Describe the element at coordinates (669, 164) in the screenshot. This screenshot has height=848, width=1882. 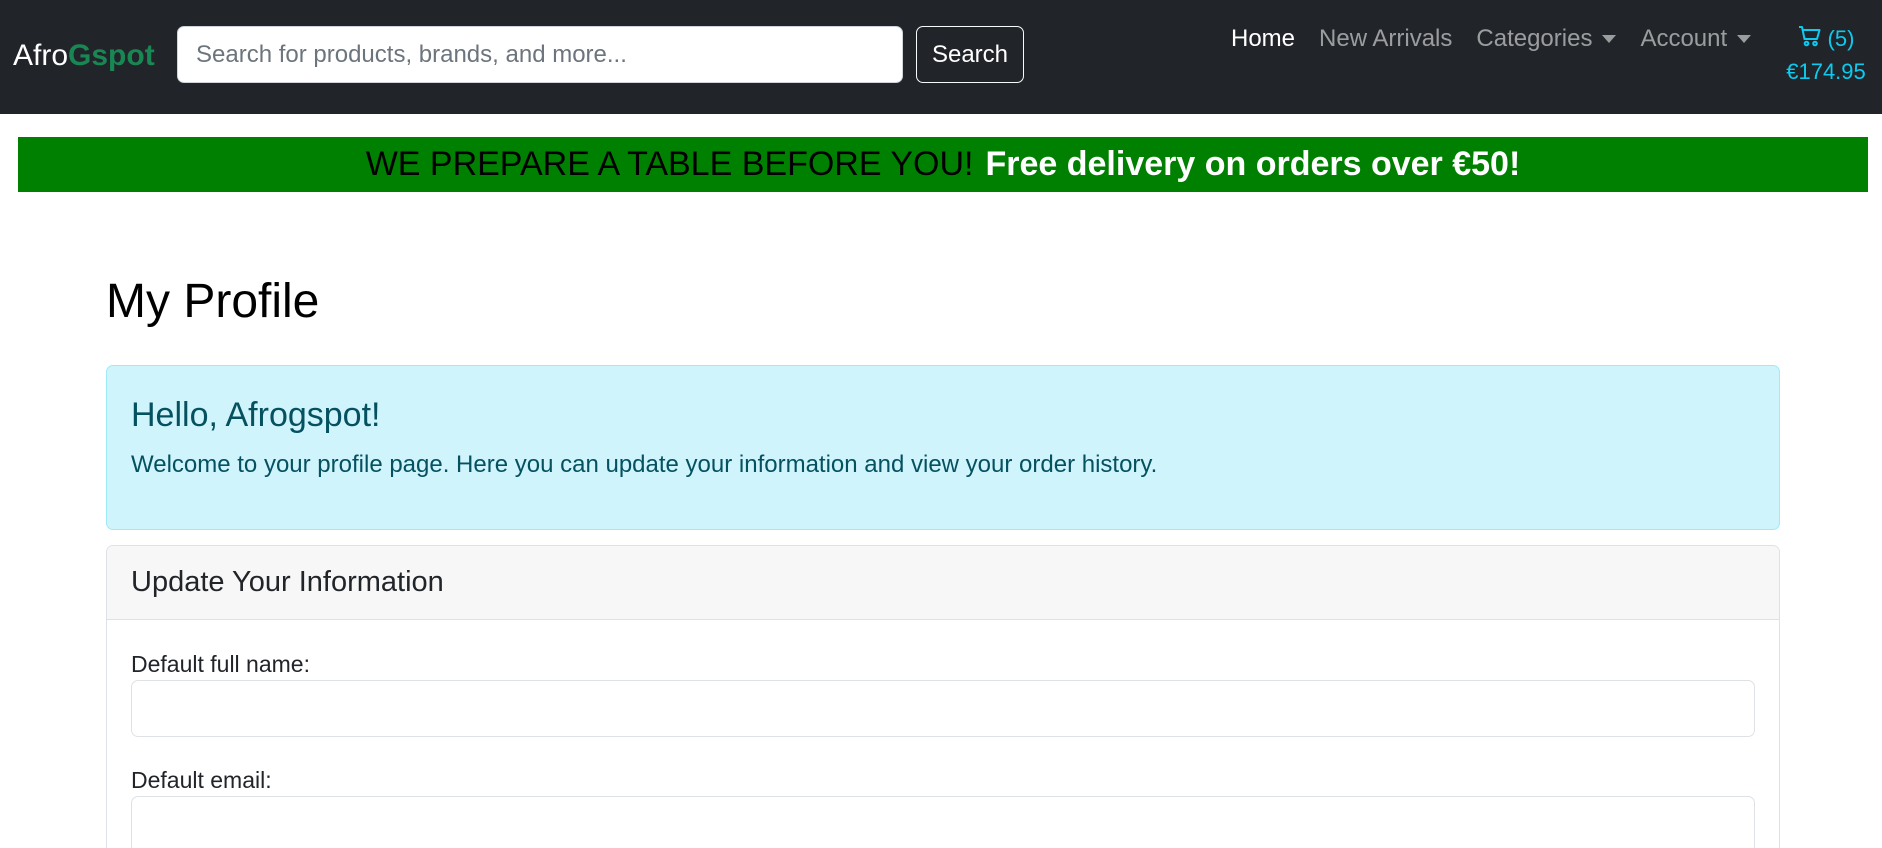
I see `banner-slogan: WE PREPARE A TABLE BEFORE YOU!` at that location.